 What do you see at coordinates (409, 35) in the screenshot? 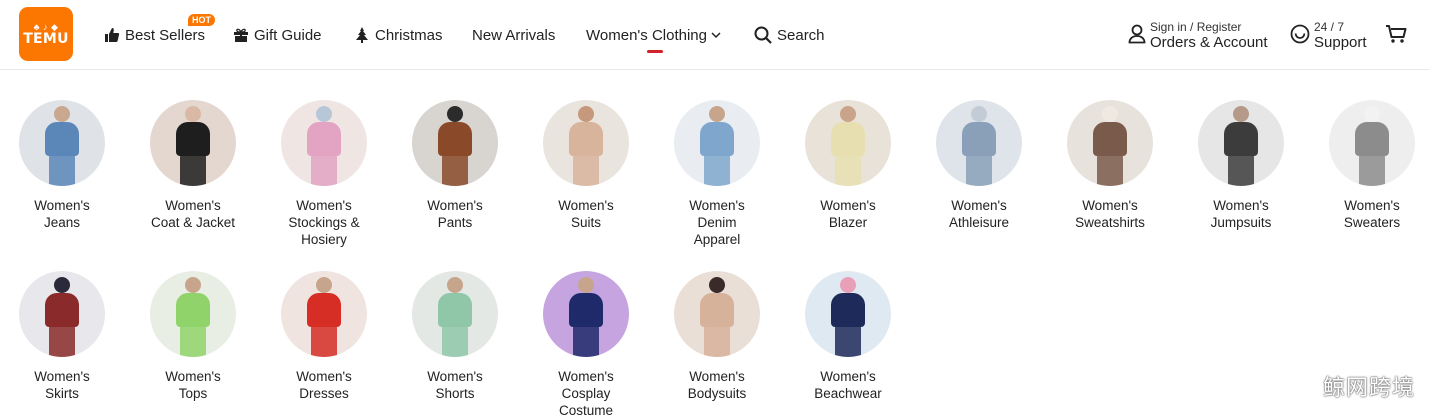
I see `nav-christmas-label: Christmas` at bounding box center [409, 35].